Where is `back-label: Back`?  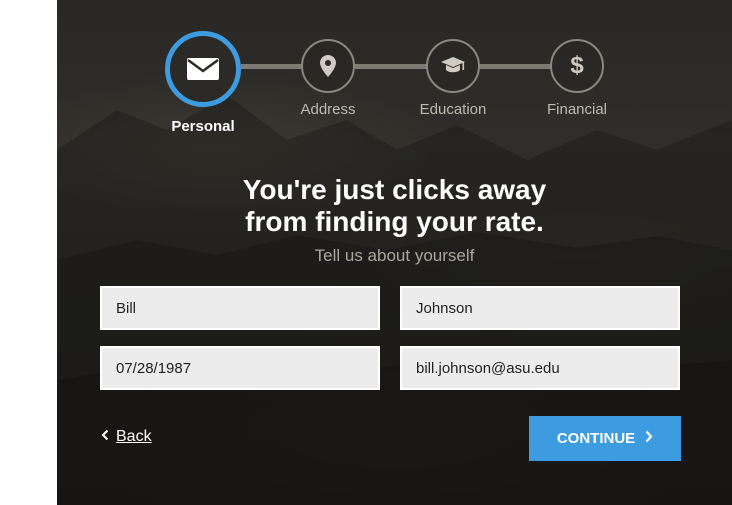 back-label: Back is located at coordinates (134, 436).